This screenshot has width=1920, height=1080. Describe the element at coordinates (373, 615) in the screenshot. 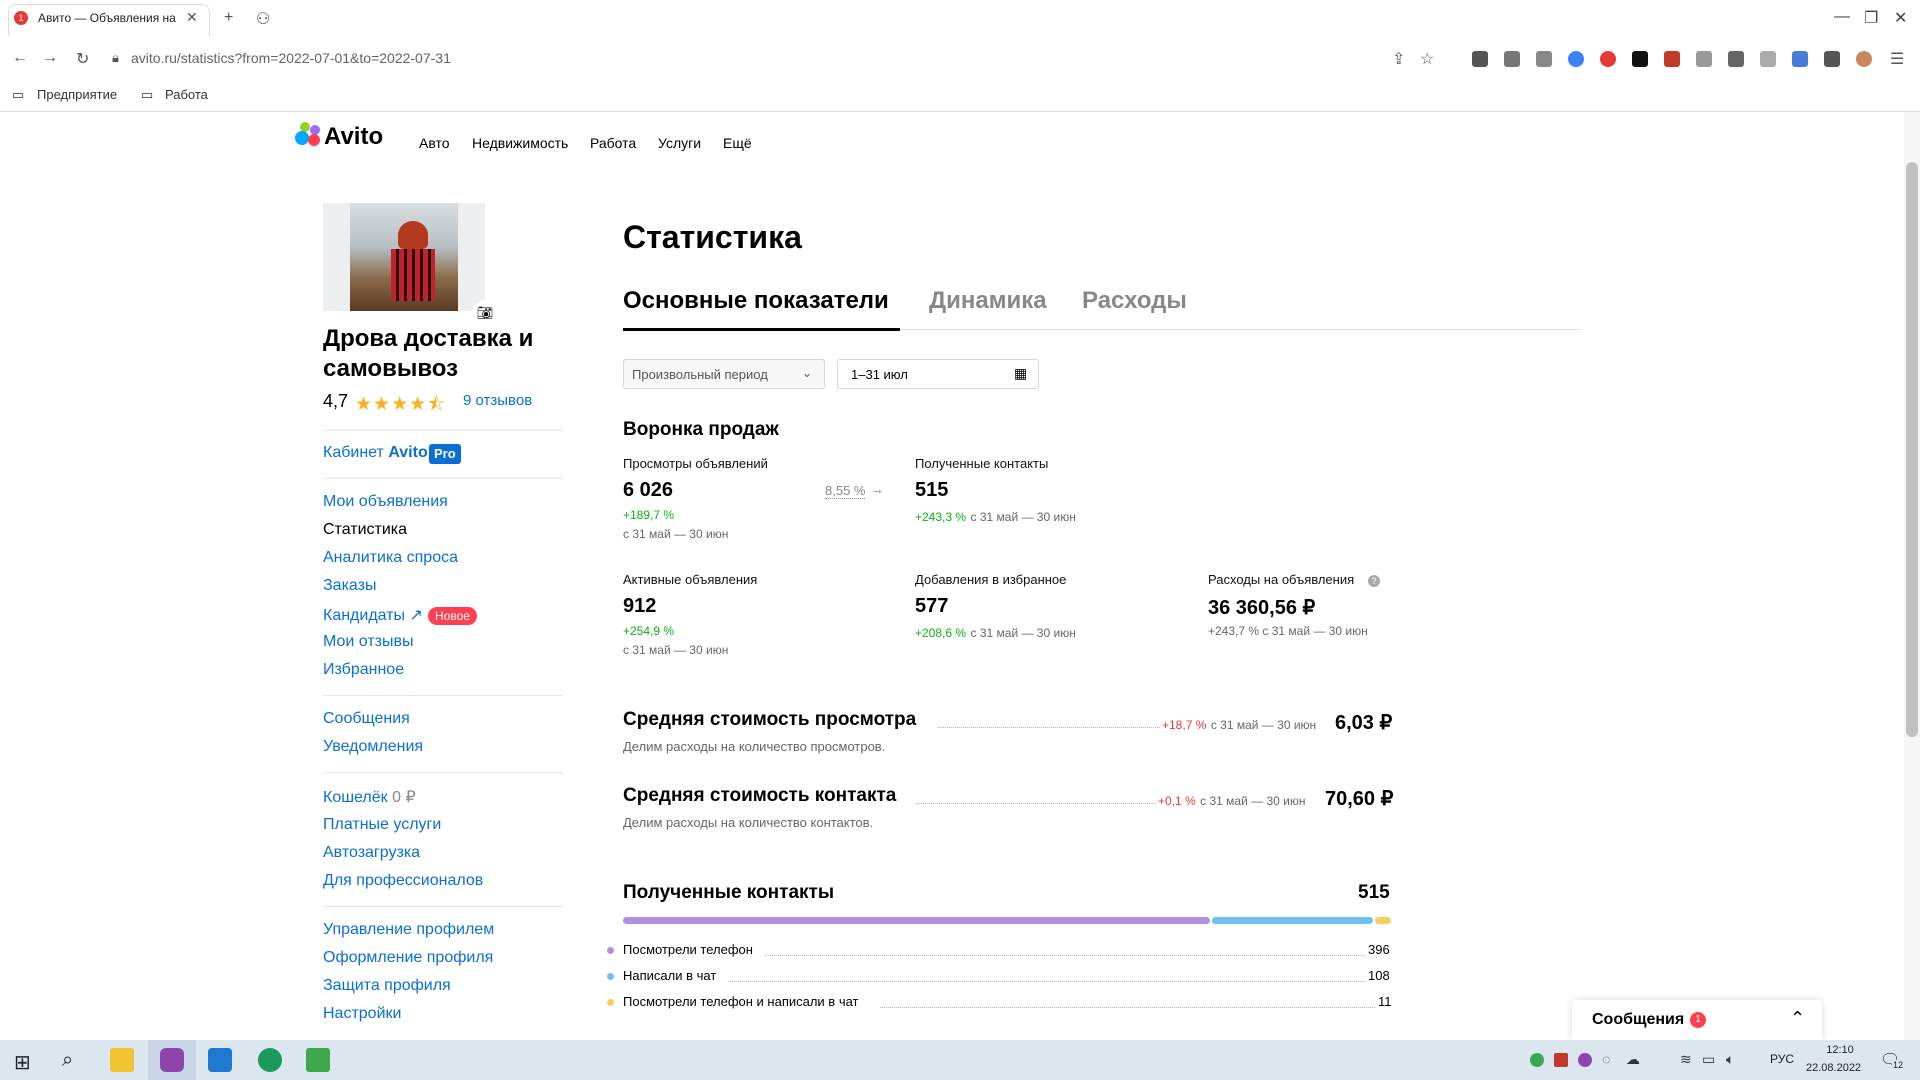

I see `sidebar-candidates: Кандидаты ↗` at that location.